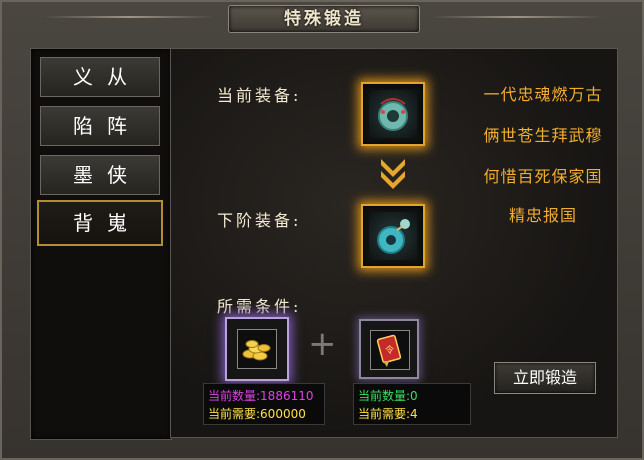 Image resolution: width=644 pixels, height=460 pixels. I want to click on gold-current-row: 当前数量:1886110, so click(264, 396).